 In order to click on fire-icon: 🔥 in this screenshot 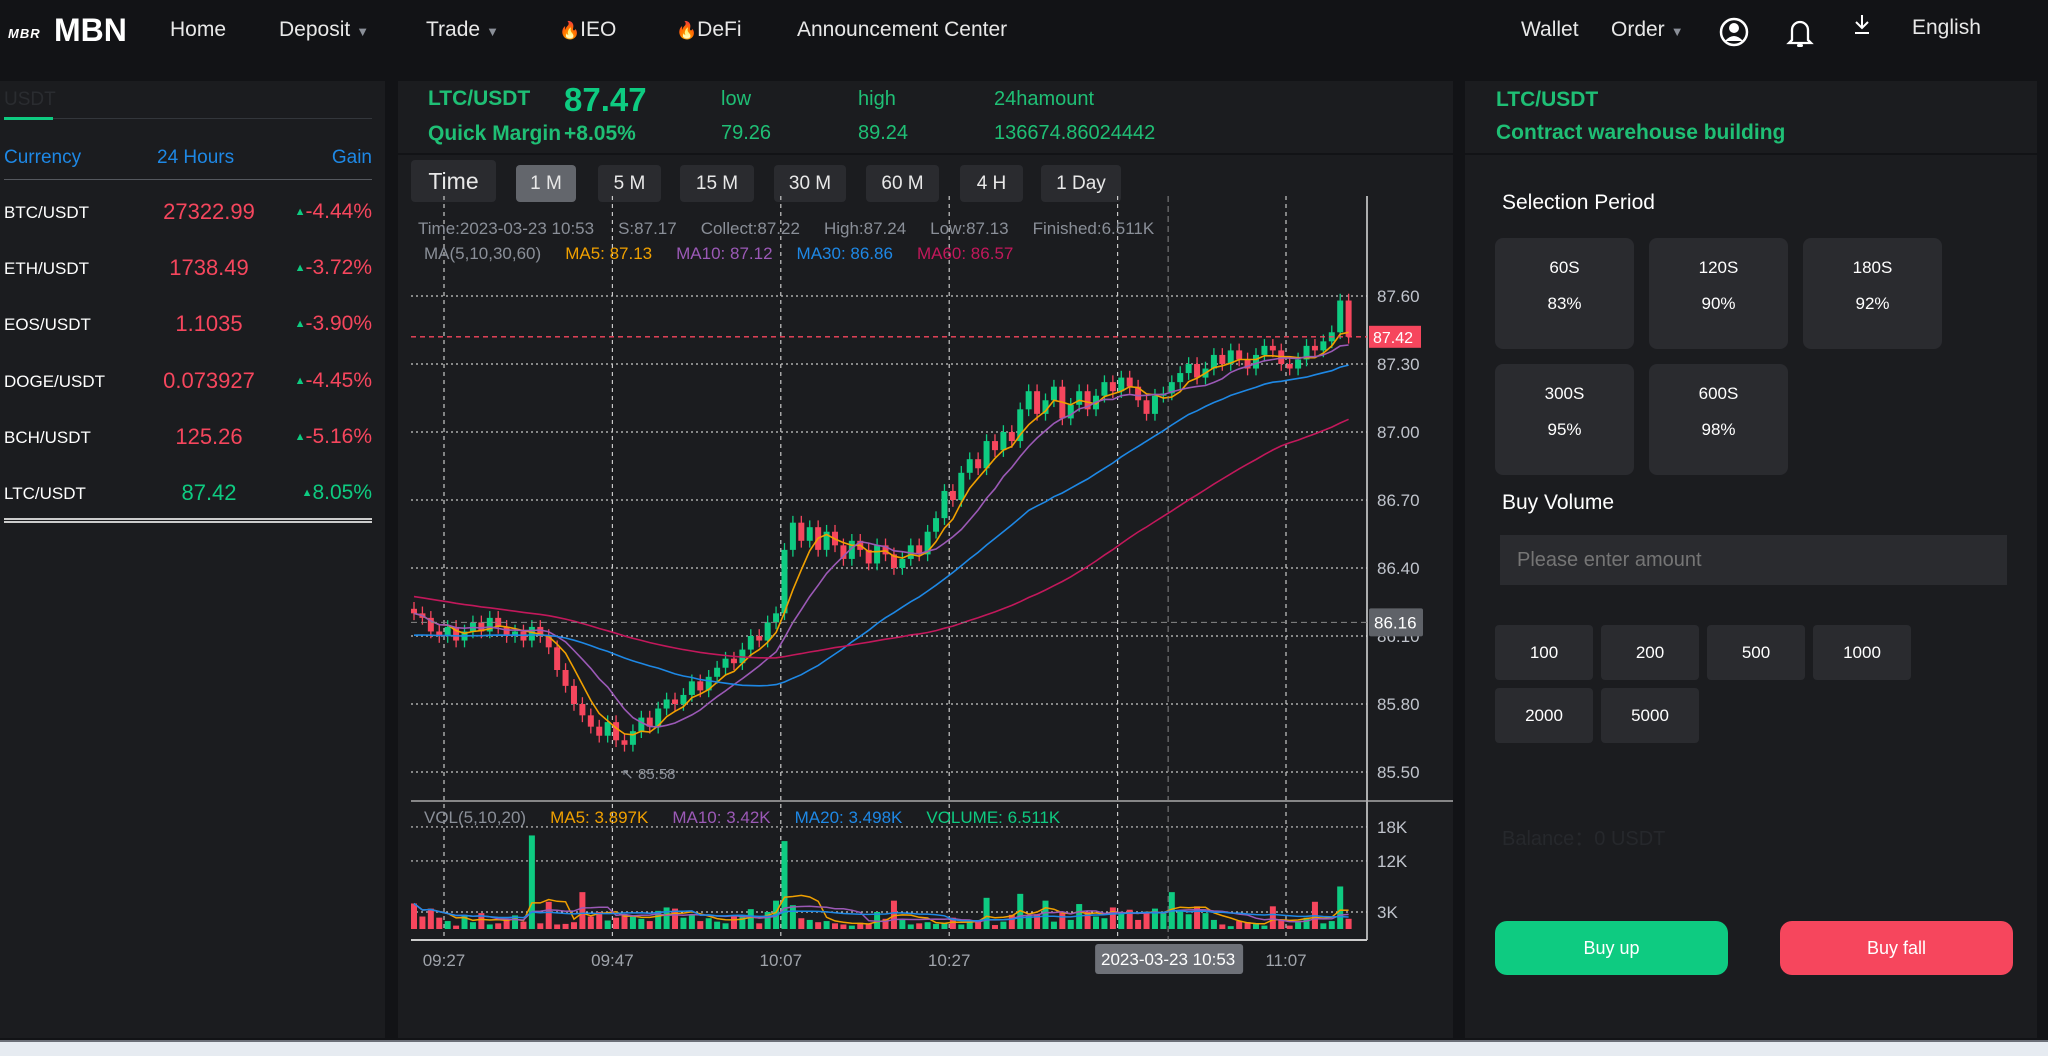, I will do `click(570, 30)`.